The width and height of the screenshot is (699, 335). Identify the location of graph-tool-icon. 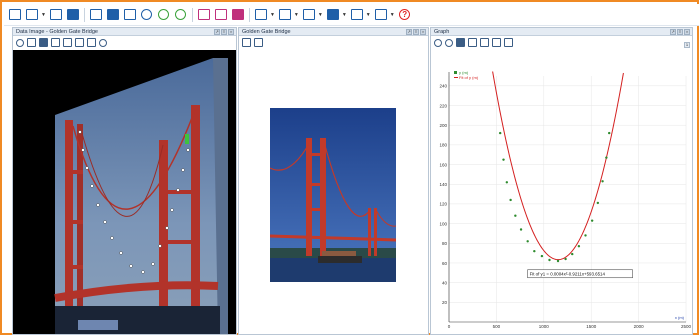
(204, 15).